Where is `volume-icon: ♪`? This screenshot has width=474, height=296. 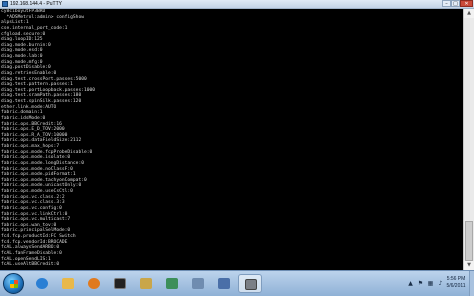 volume-icon: ♪ is located at coordinates (440, 283).